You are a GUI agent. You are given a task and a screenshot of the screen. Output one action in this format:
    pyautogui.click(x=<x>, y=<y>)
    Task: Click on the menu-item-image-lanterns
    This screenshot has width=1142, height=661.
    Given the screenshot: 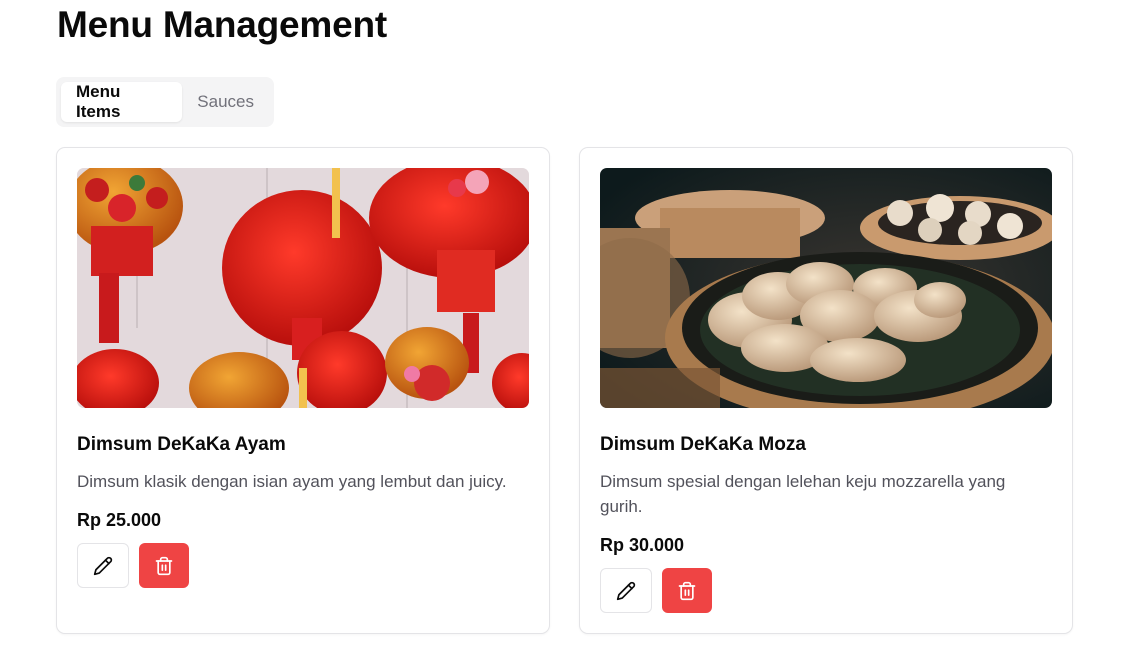 What is the action you would take?
    pyautogui.click(x=303, y=288)
    